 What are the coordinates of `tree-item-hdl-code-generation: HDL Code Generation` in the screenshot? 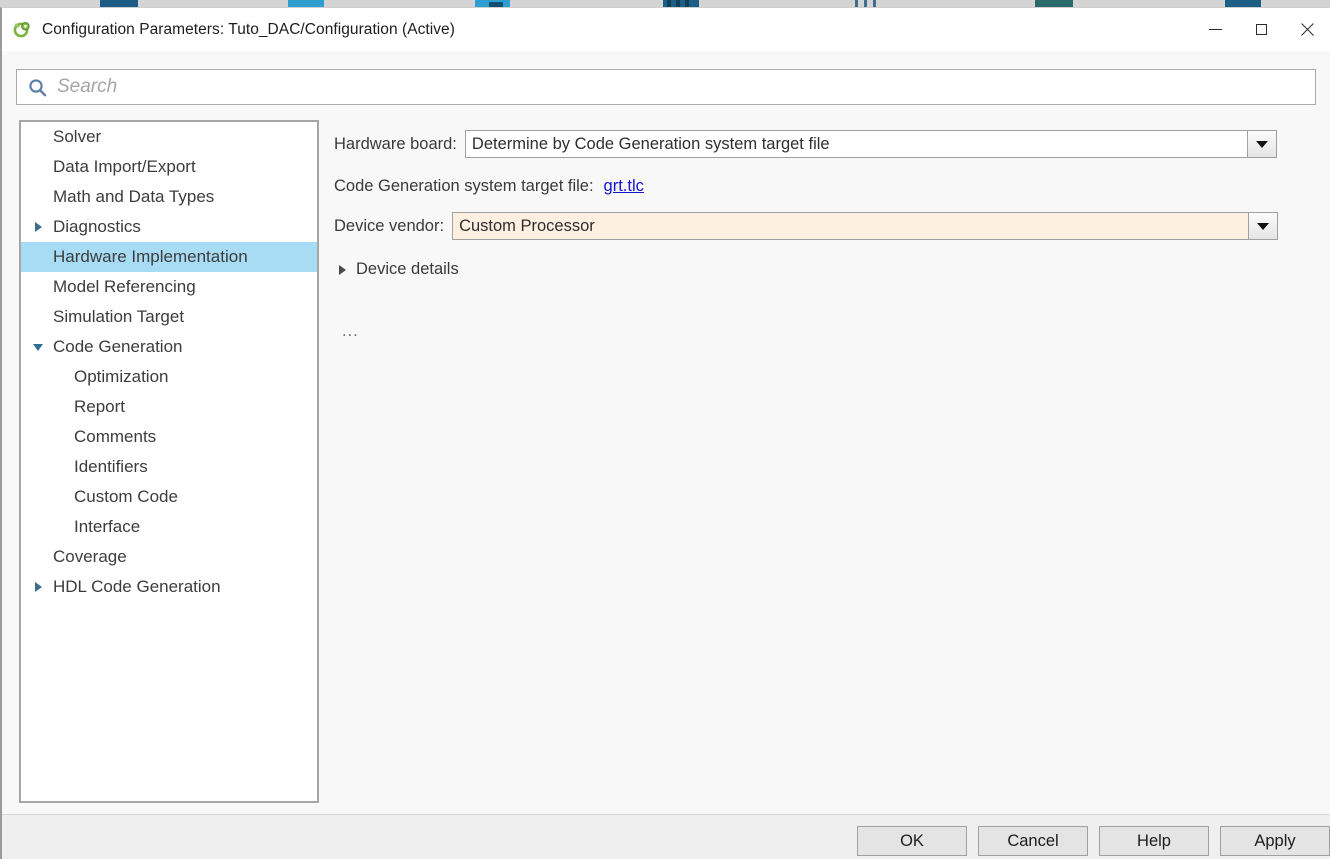 It's located at (169, 587).